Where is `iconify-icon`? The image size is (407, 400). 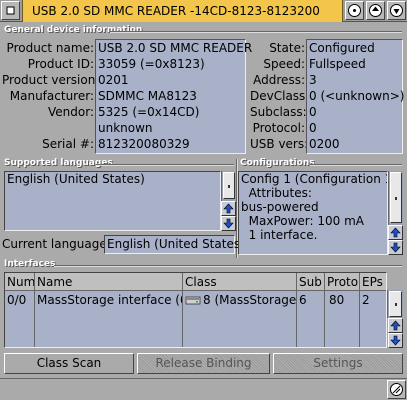
iconify-icon is located at coordinates (354, 10).